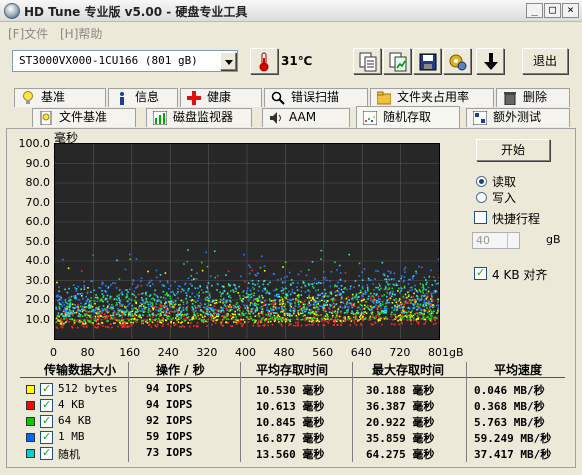 The width and height of the screenshot is (582, 475). I want to click on tab-extra-tests: 额外测试, so click(518, 117).